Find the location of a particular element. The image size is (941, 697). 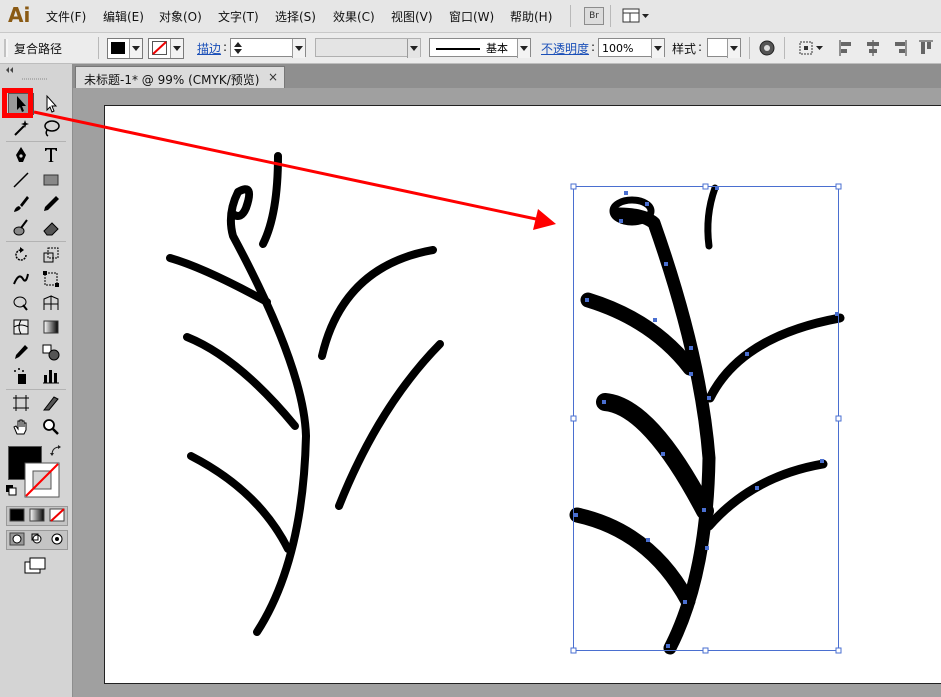

perspective-grid-tool is located at coordinates (51, 303).